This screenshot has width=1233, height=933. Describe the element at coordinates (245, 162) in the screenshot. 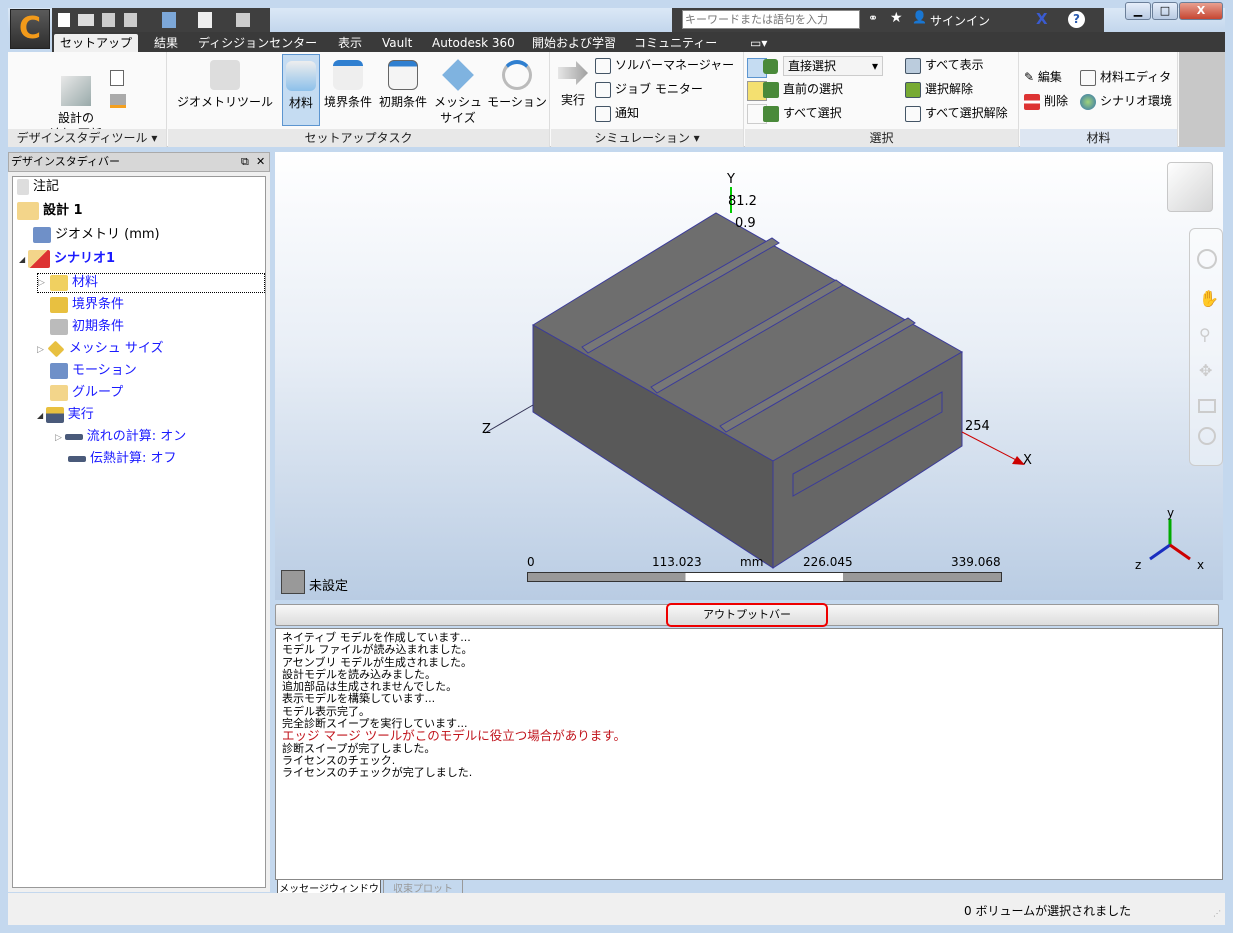

I see `float-icon: ⧉` at that location.